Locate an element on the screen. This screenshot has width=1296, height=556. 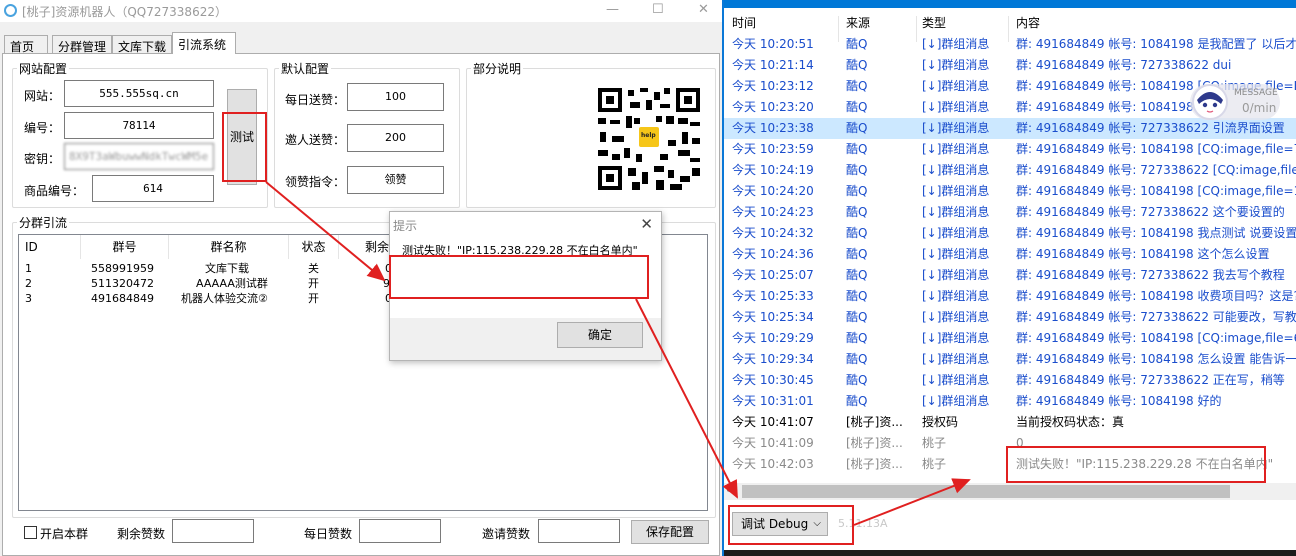
dialog-close-icon: ✕ is located at coordinates (646, 224).